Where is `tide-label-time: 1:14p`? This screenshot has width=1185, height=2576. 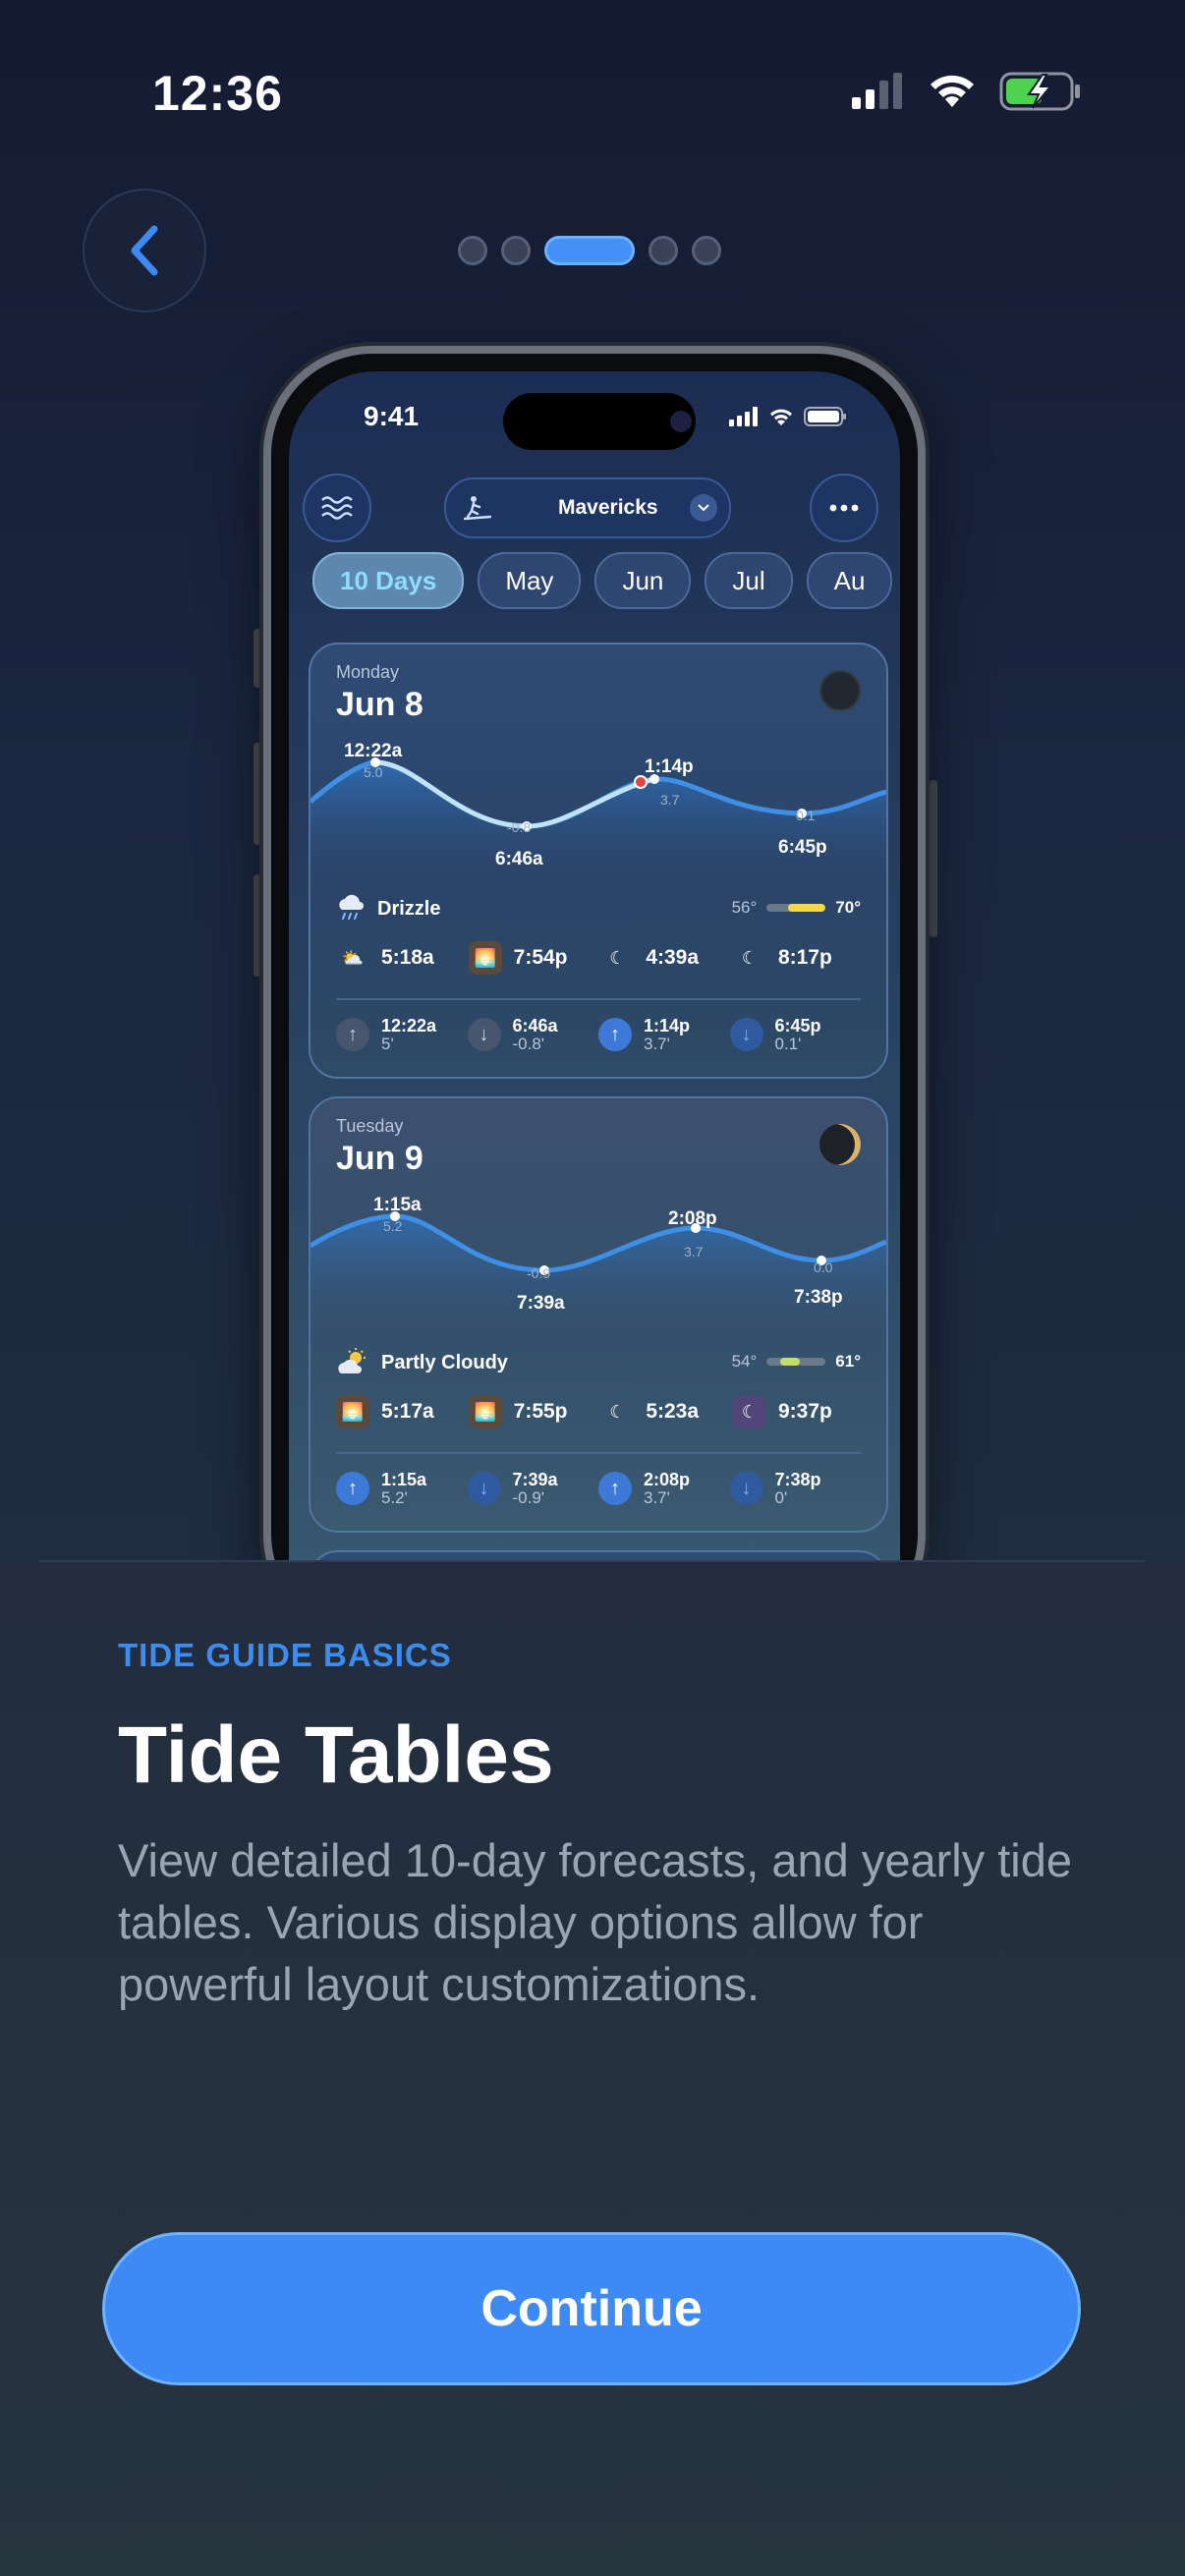
tide-label-time: 1:14p is located at coordinates (670, 766).